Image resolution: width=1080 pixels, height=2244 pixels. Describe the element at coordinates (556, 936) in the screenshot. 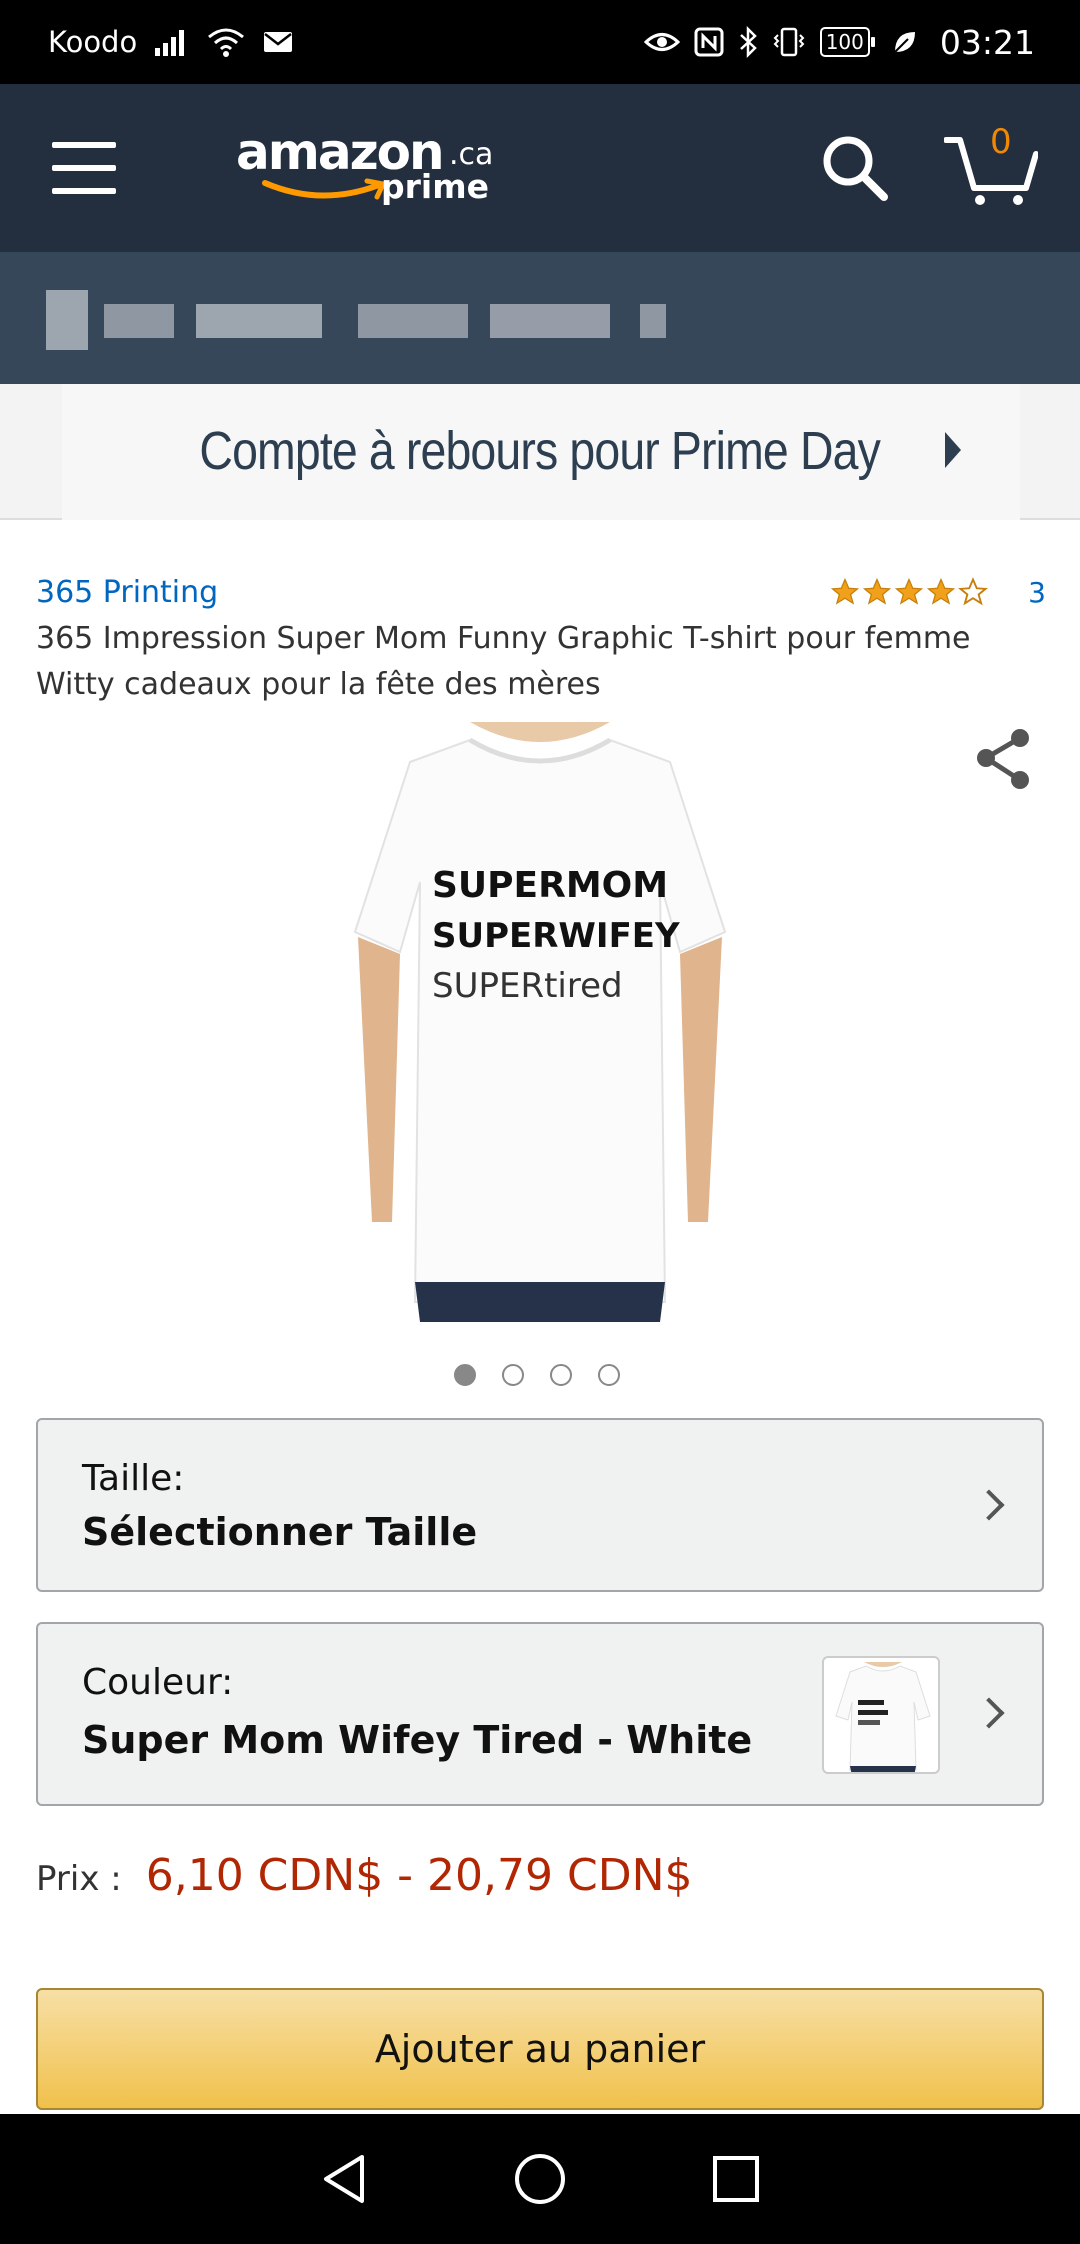

I see `shirt-line-2: SUPERWIFEY` at that location.